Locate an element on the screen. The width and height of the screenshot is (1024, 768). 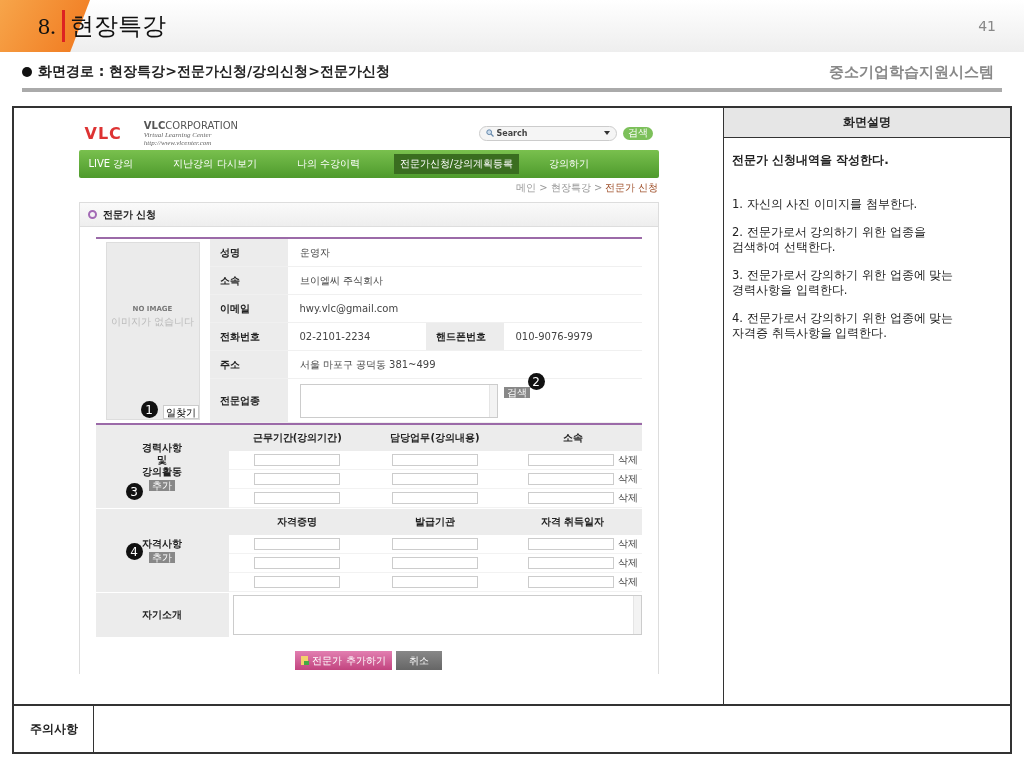
search-icon is located at coordinates (489, 133).